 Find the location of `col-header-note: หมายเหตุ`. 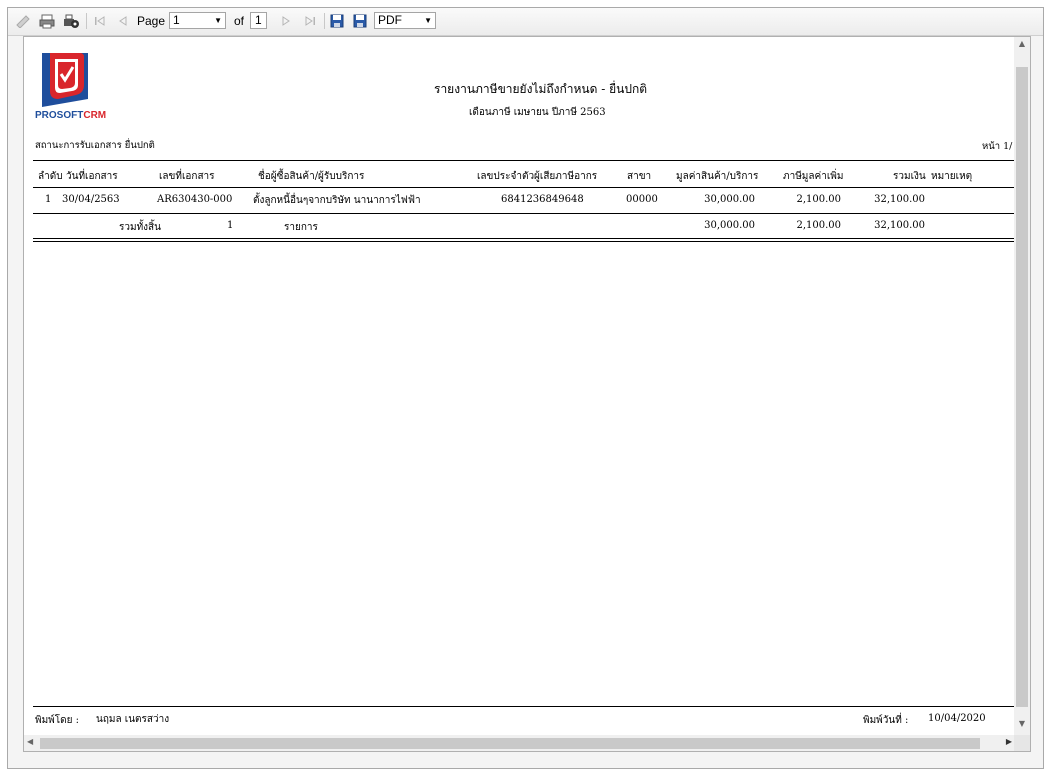

col-header-note: หมายเหตุ is located at coordinates (952, 176).